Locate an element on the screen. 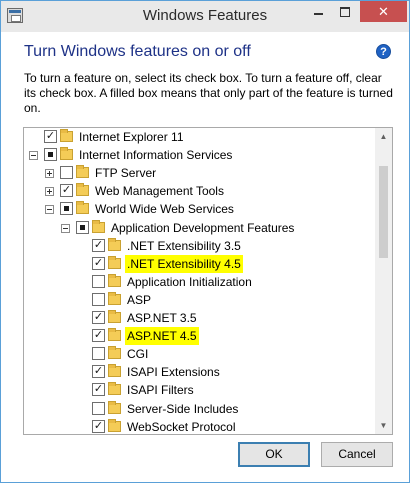 Image resolution: width=412 pixels, height=485 pixels. tree-item: ✓ Web Management Tools is located at coordinates (199, 191).